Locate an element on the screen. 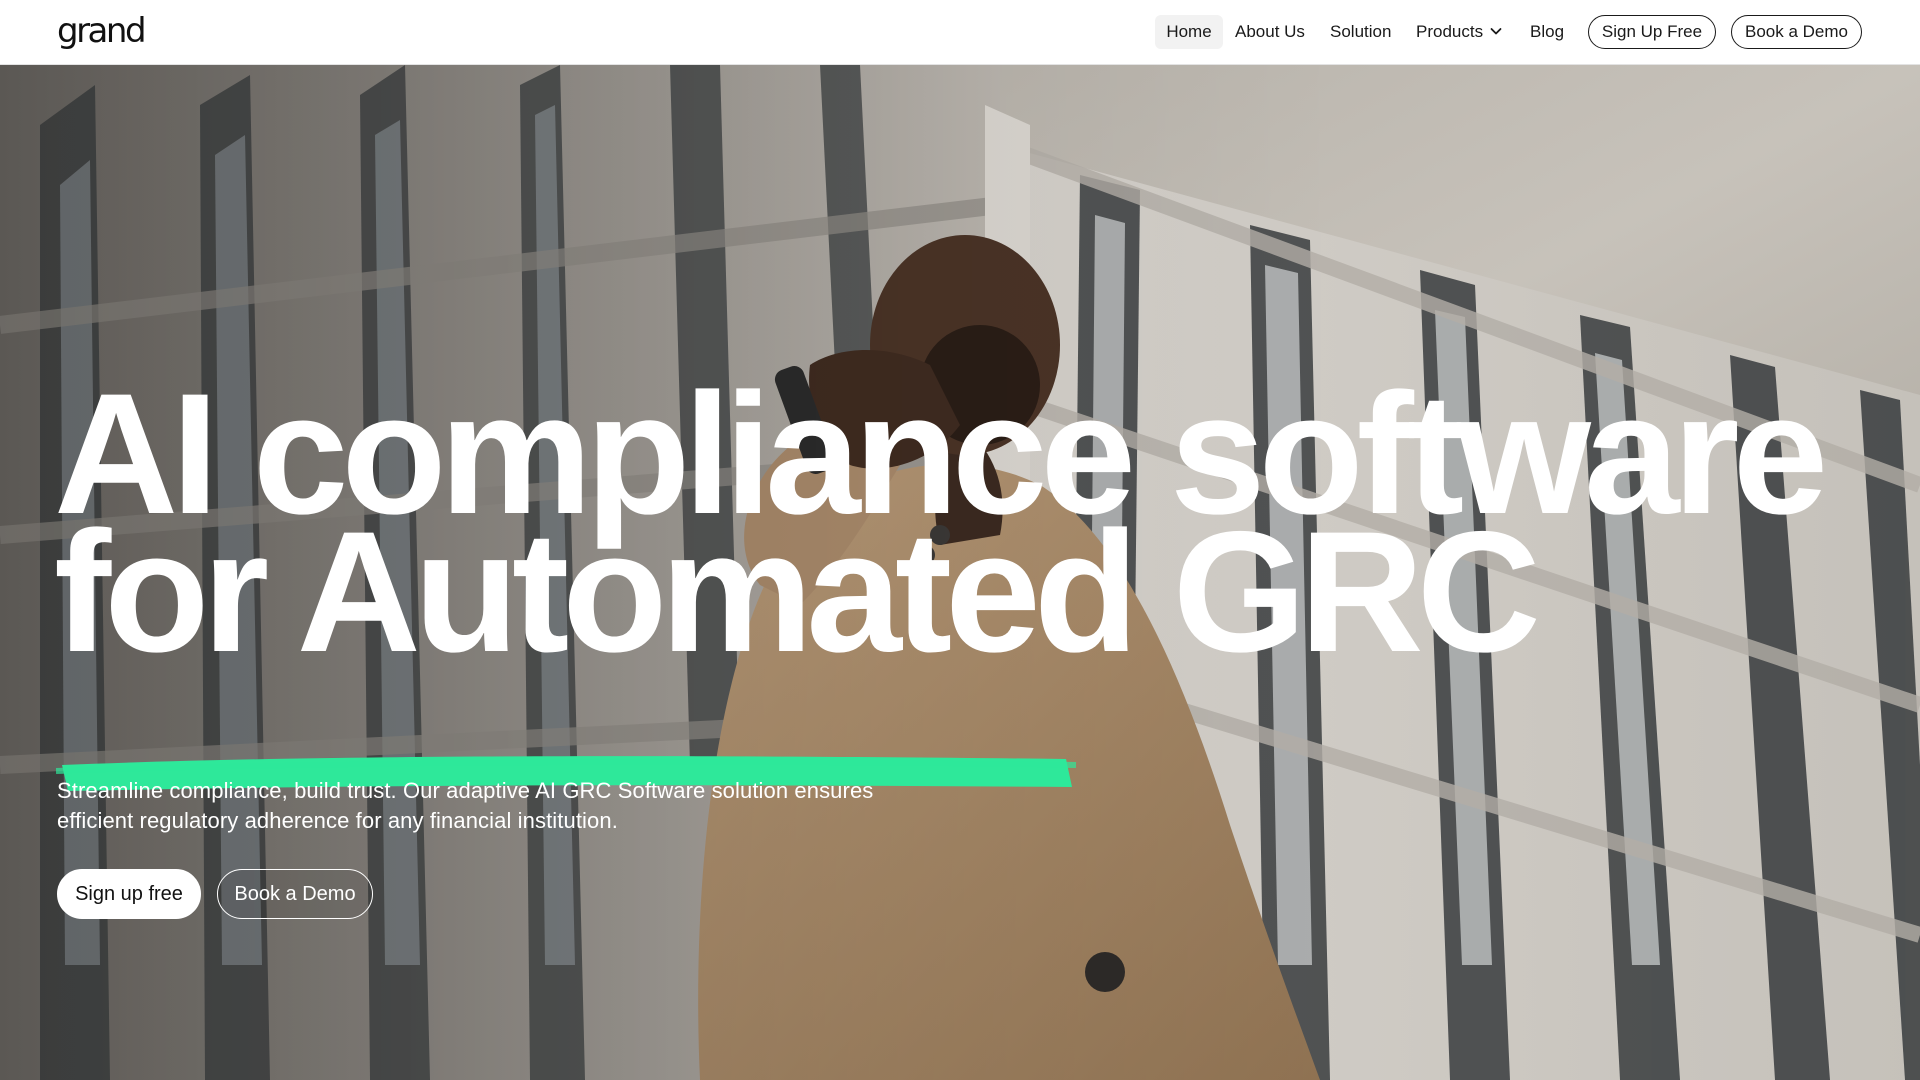 The height and width of the screenshot is (1080, 1920). hero-sign-up-free-button: Sign up free is located at coordinates (129, 894).